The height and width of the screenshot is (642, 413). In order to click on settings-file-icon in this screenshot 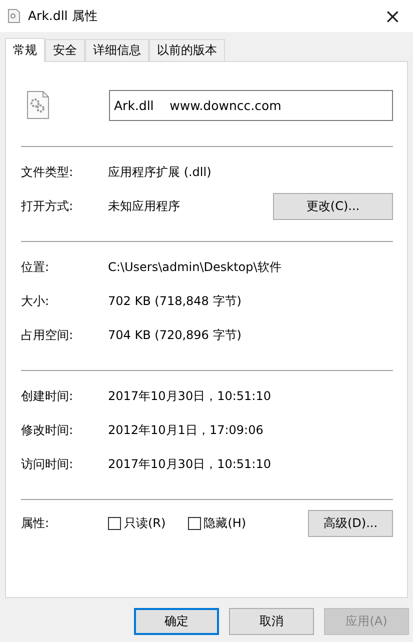, I will do `click(38, 105)`.